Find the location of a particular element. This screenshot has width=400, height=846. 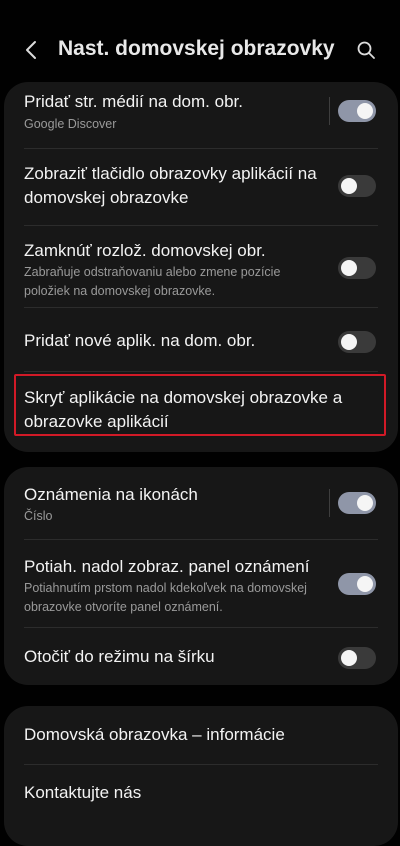

back-button is located at coordinates (32, 50).